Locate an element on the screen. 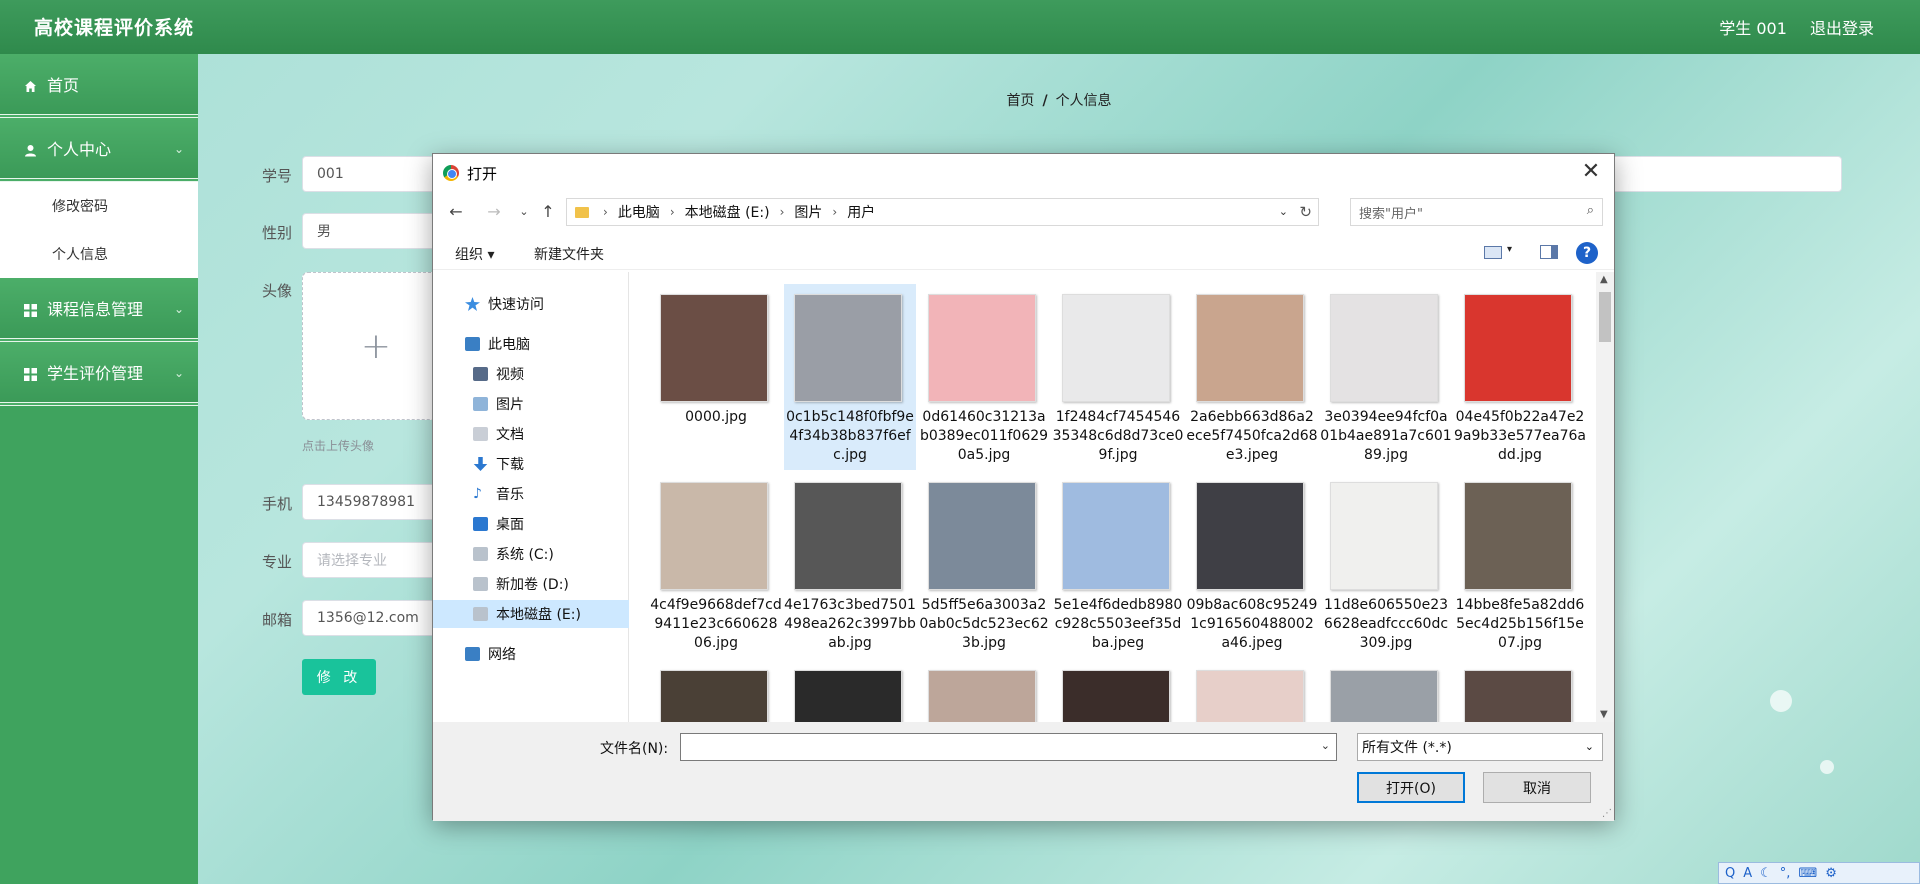 Image resolution: width=1920 pixels, height=884 pixels. refresh-icon: ↻ is located at coordinates (1305, 212).